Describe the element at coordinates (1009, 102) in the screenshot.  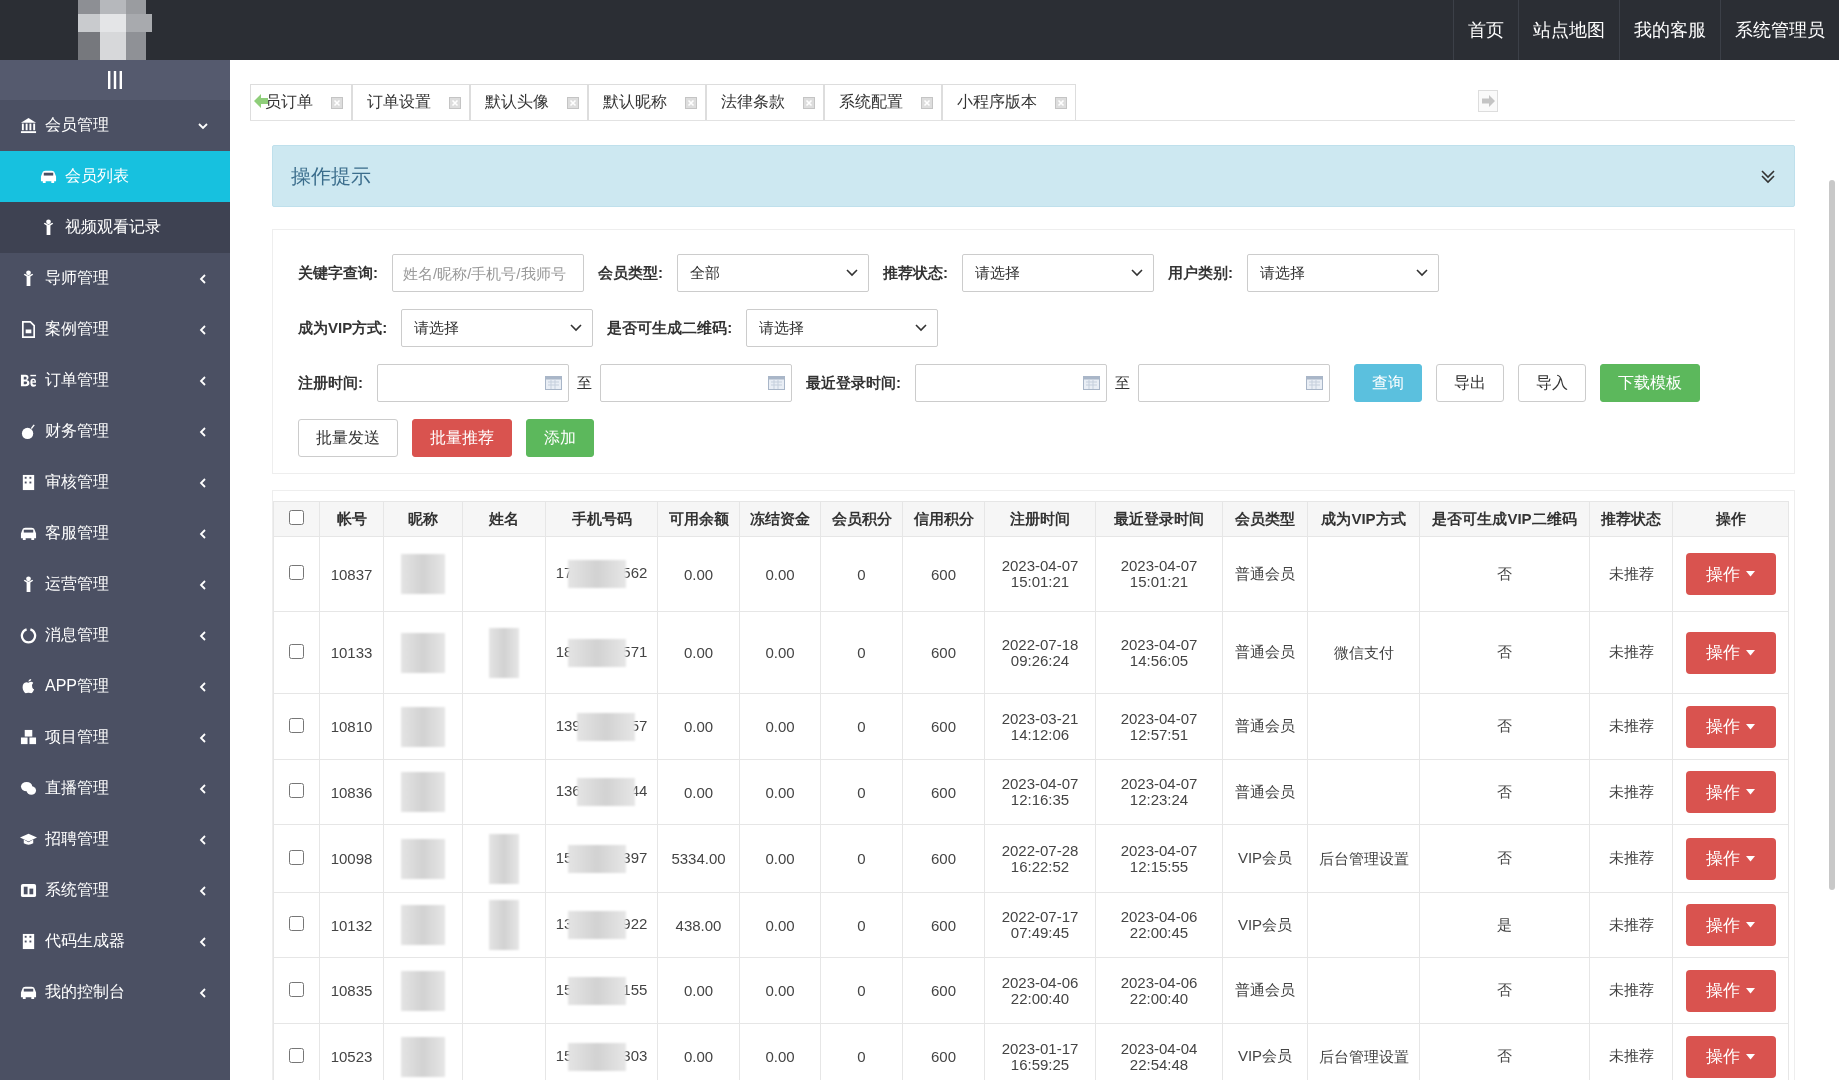
I see `tab: 小程序版本` at that location.